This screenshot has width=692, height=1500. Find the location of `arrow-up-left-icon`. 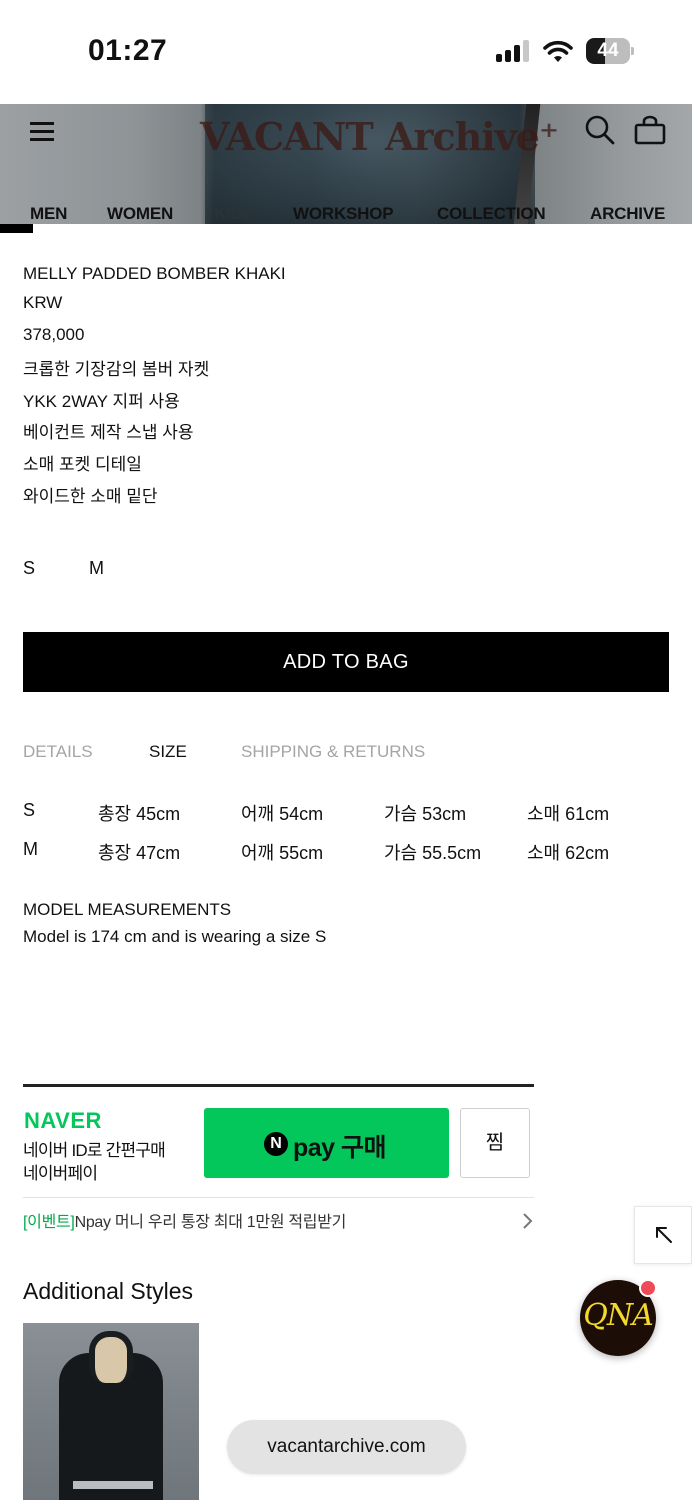

arrow-up-left-icon is located at coordinates (664, 1235).